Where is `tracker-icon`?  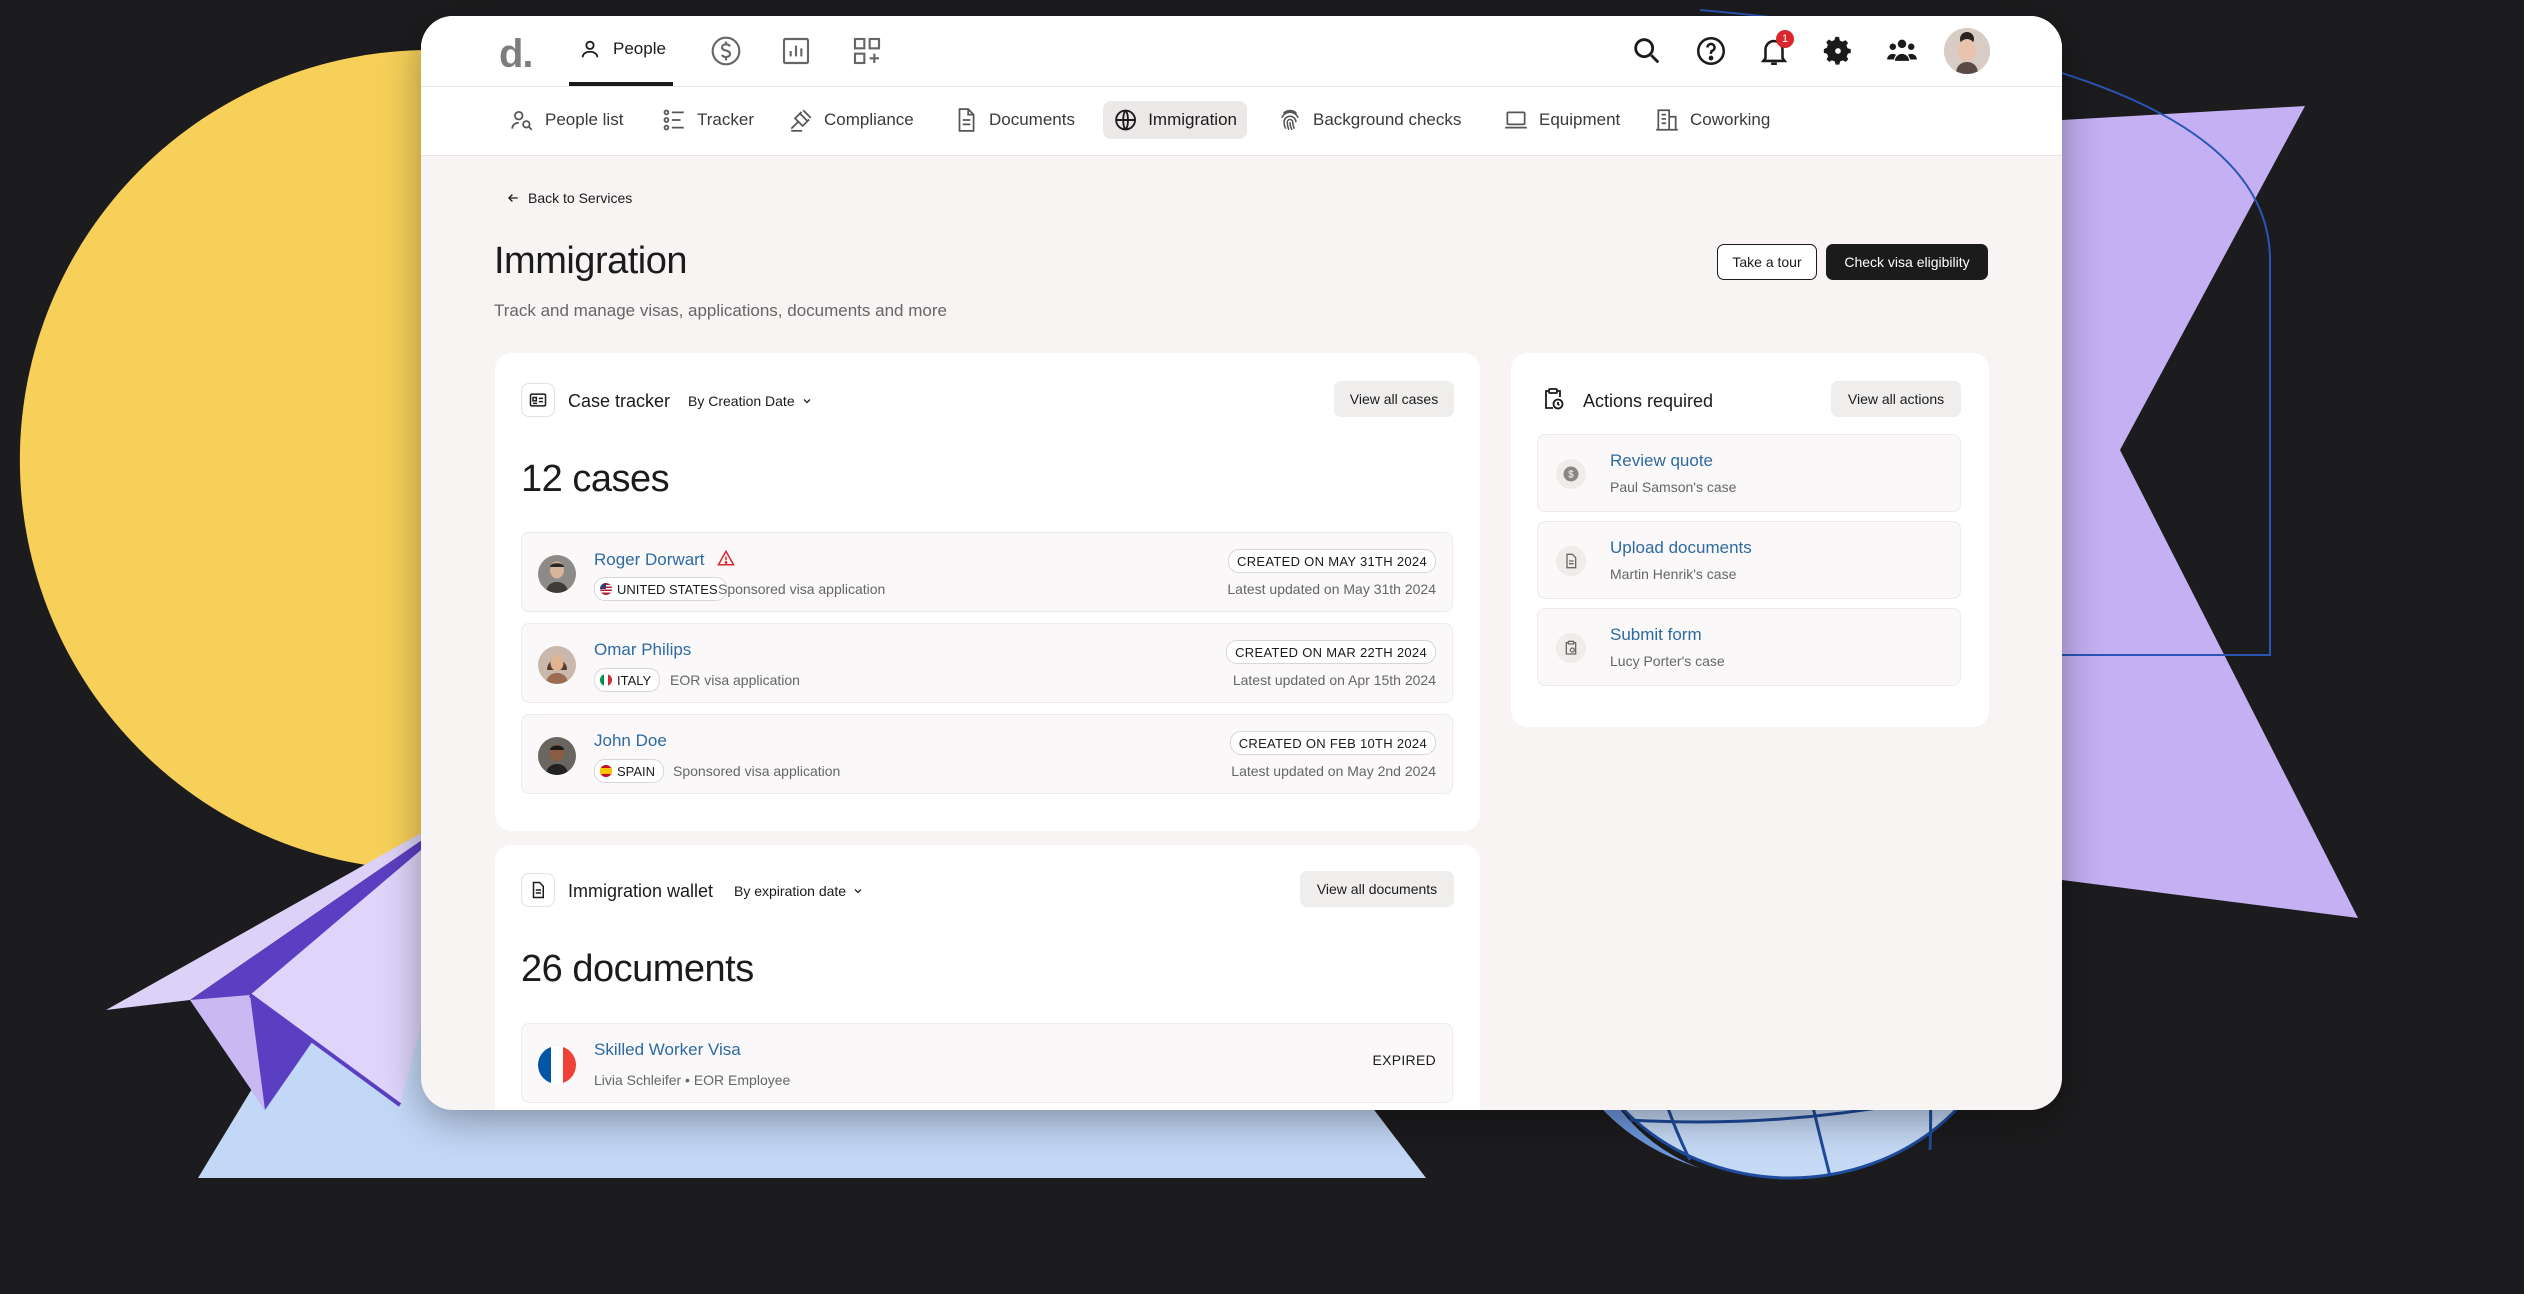 tracker-icon is located at coordinates (673, 120).